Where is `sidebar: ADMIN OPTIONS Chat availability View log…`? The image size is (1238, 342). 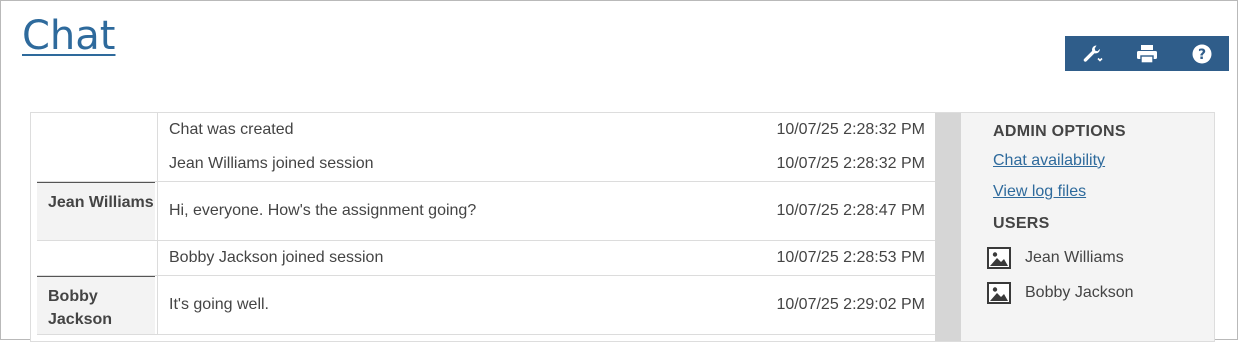
sidebar: ADMIN OPTIONS Chat availability View log… is located at coordinates (1087, 227).